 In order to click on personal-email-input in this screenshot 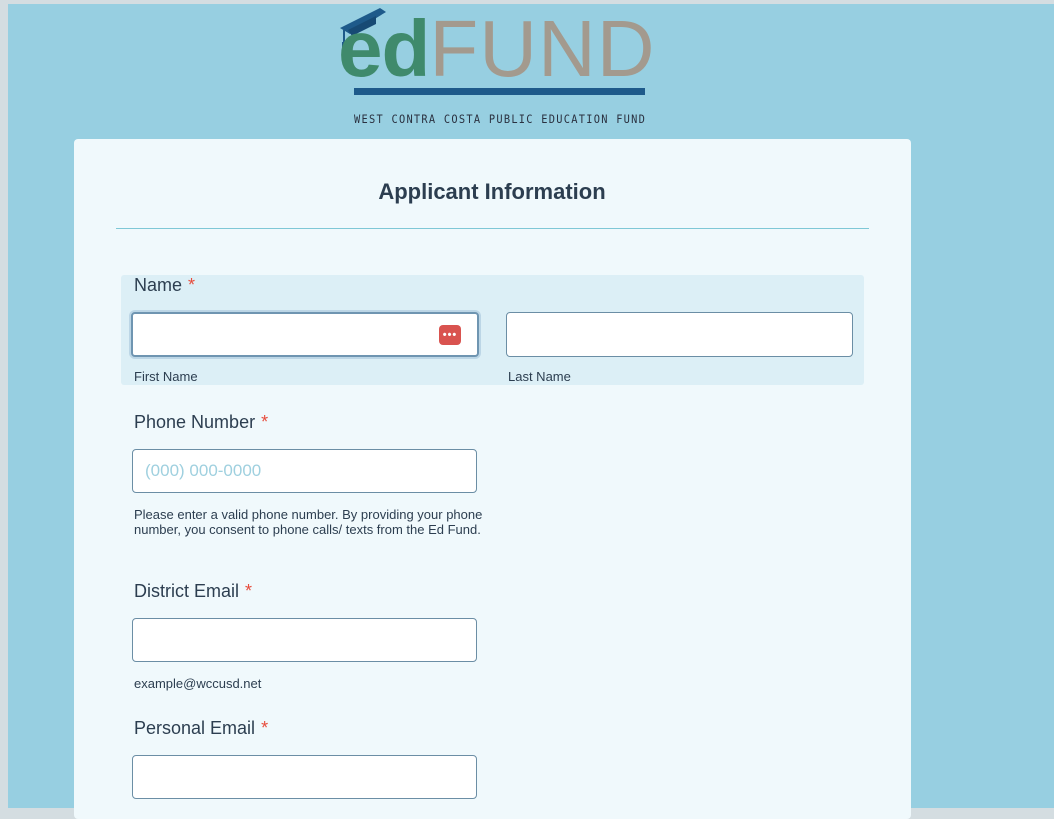, I will do `click(304, 777)`.